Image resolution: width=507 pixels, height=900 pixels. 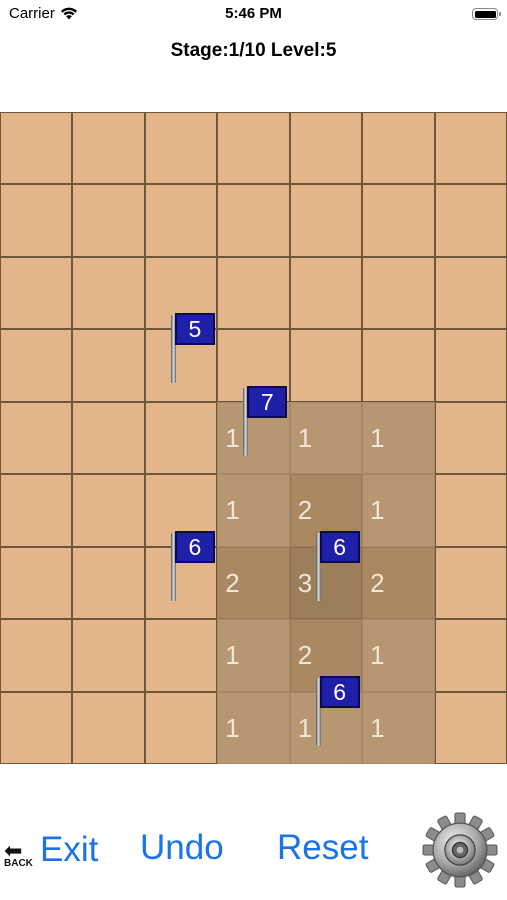 I want to click on status-time: 5:46 PM, so click(x=253, y=13).